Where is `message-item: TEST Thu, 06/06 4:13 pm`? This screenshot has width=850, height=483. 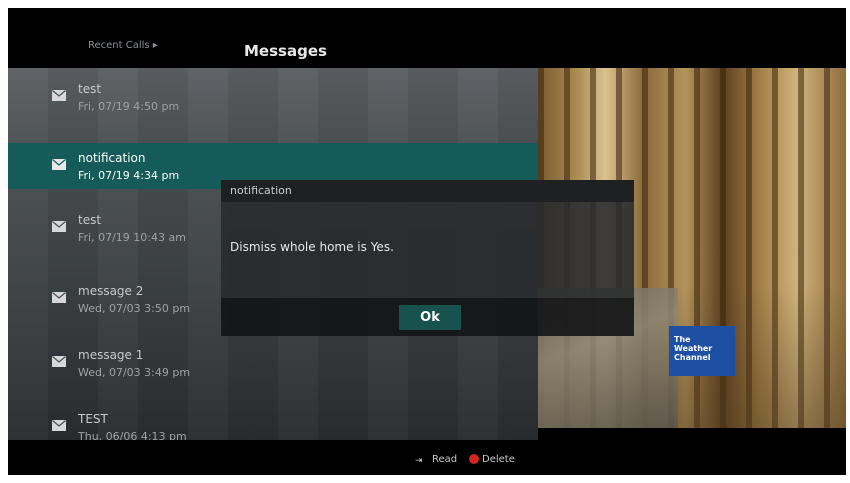
message-item: TEST Thu, 06/06 4:13 pm is located at coordinates (273, 422).